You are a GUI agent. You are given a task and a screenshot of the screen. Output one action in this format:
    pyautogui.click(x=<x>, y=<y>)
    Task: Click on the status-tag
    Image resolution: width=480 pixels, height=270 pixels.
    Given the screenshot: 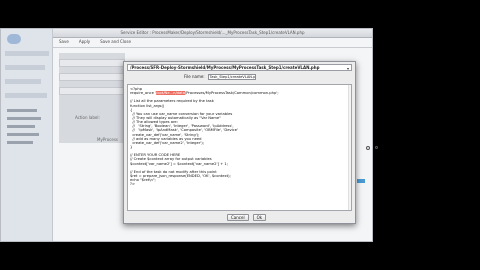 What is the action you would take?
    pyautogui.click(x=361, y=181)
    